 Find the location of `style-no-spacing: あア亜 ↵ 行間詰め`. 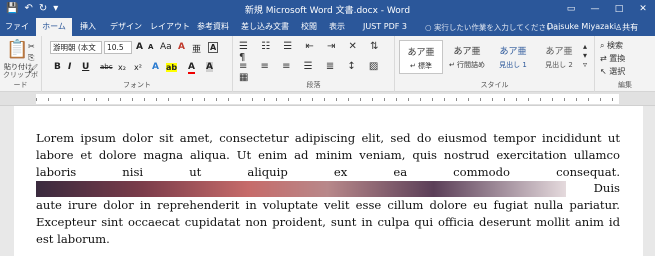

style-no-spacing: あア亜 ↵ 行間詰め is located at coordinates (467, 57).